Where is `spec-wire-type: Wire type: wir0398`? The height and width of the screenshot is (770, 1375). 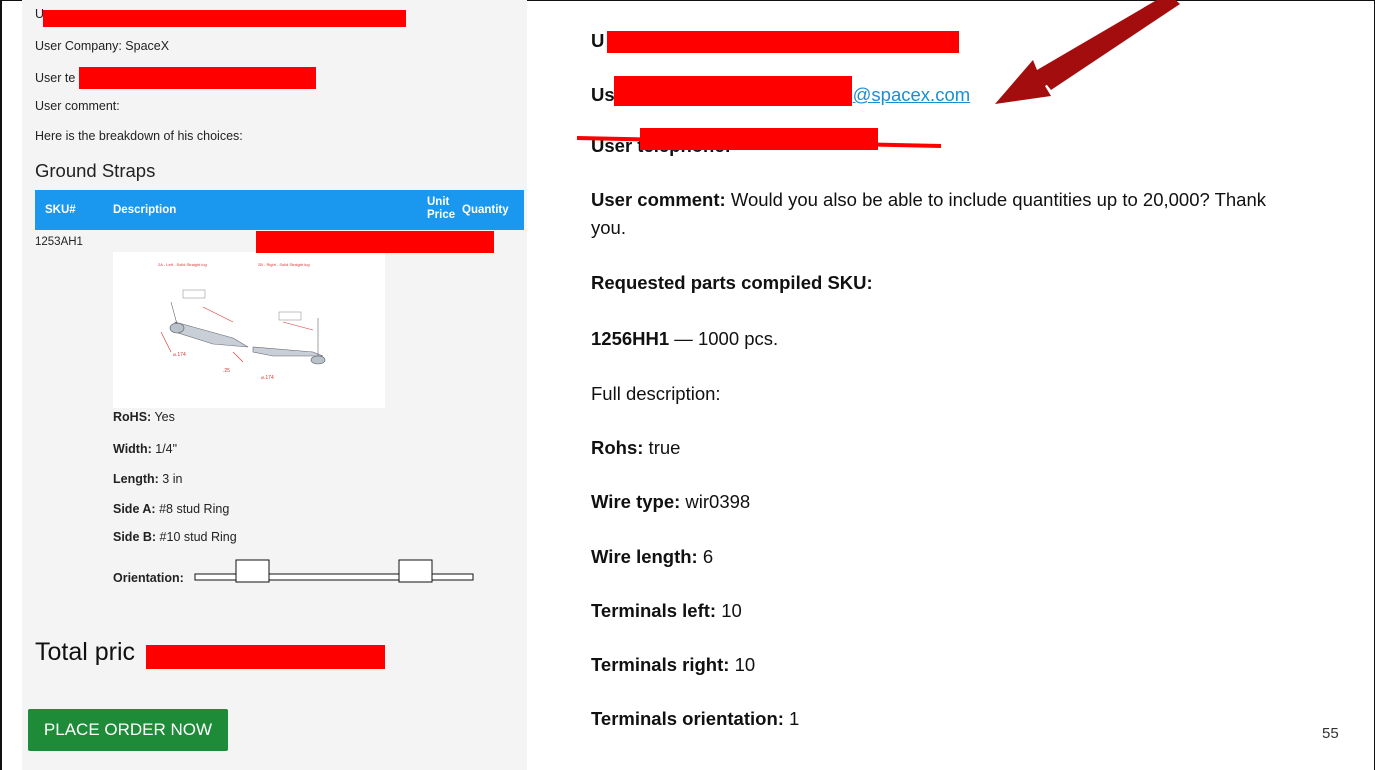
spec-wire-type: Wire type: wir0398 is located at coordinates (671, 501).